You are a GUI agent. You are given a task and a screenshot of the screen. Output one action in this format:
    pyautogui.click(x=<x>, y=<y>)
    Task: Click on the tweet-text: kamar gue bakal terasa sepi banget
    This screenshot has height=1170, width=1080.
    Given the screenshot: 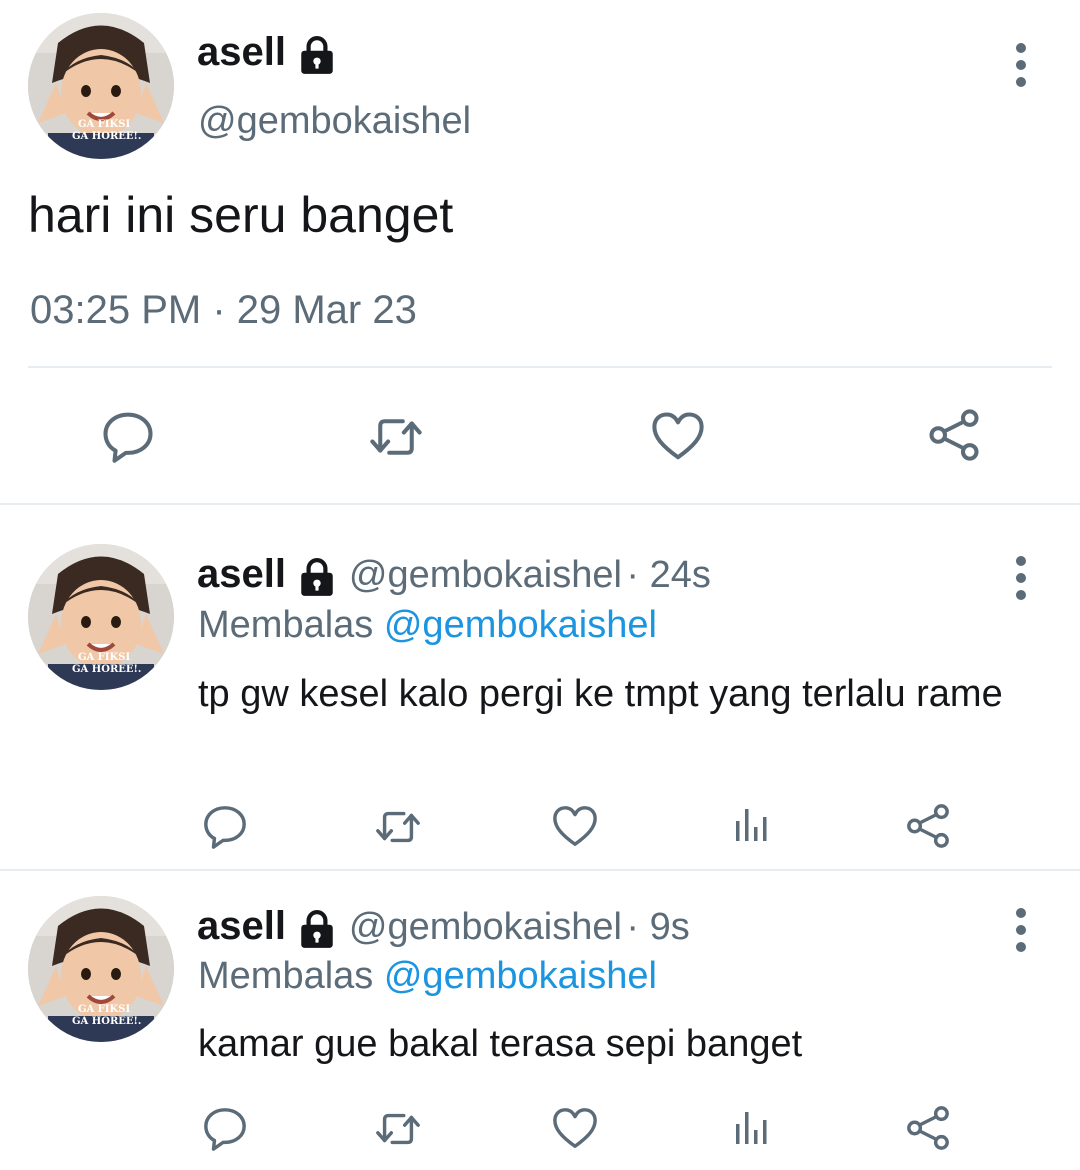 What is the action you would take?
    pyautogui.click(x=500, y=1044)
    